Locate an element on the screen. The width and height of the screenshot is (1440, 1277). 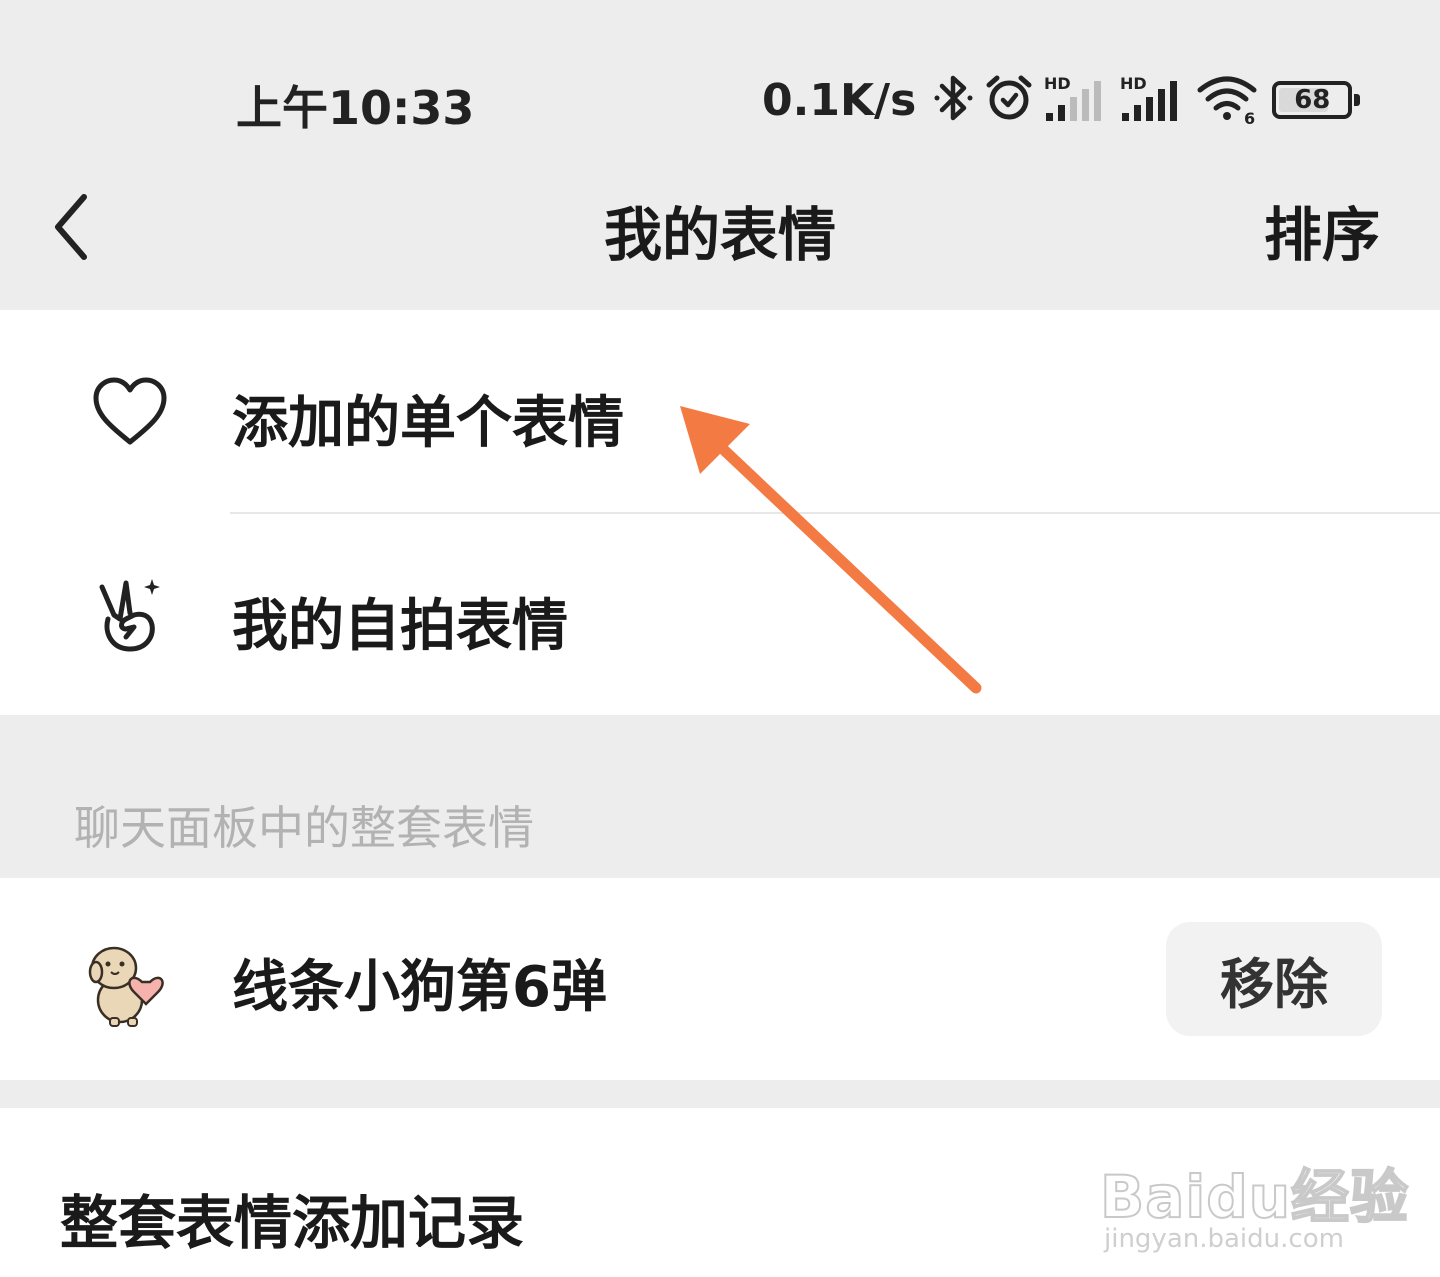
victory-hand-icon is located at coordinates (129, 615).